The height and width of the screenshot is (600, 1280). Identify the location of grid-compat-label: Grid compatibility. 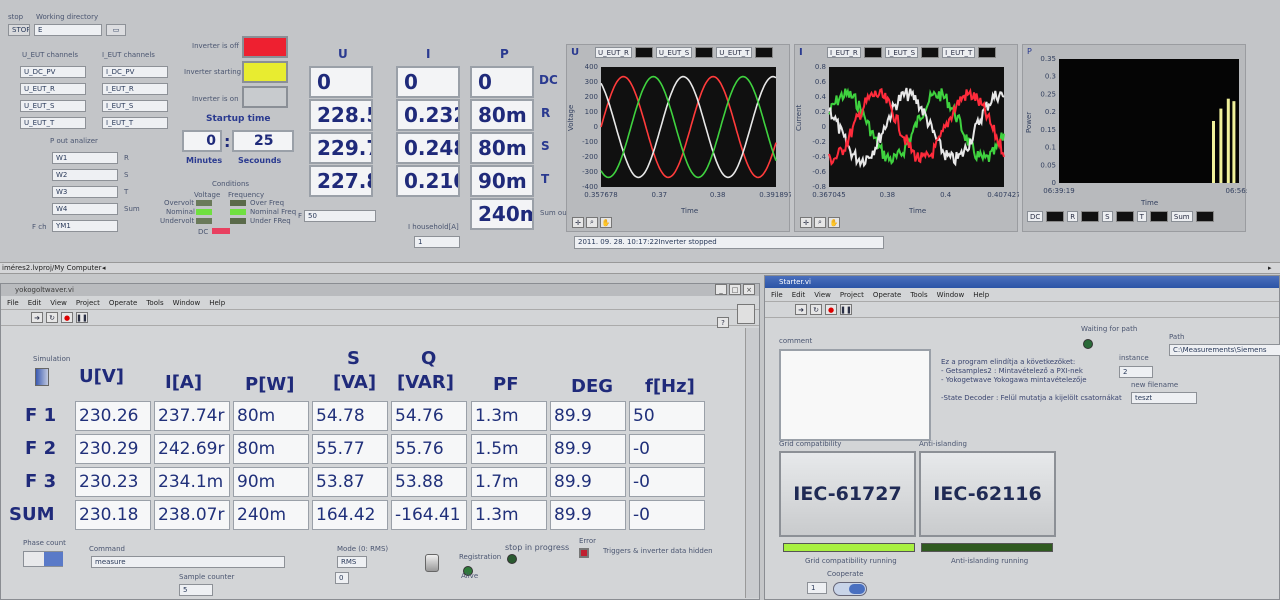
(810, 444).